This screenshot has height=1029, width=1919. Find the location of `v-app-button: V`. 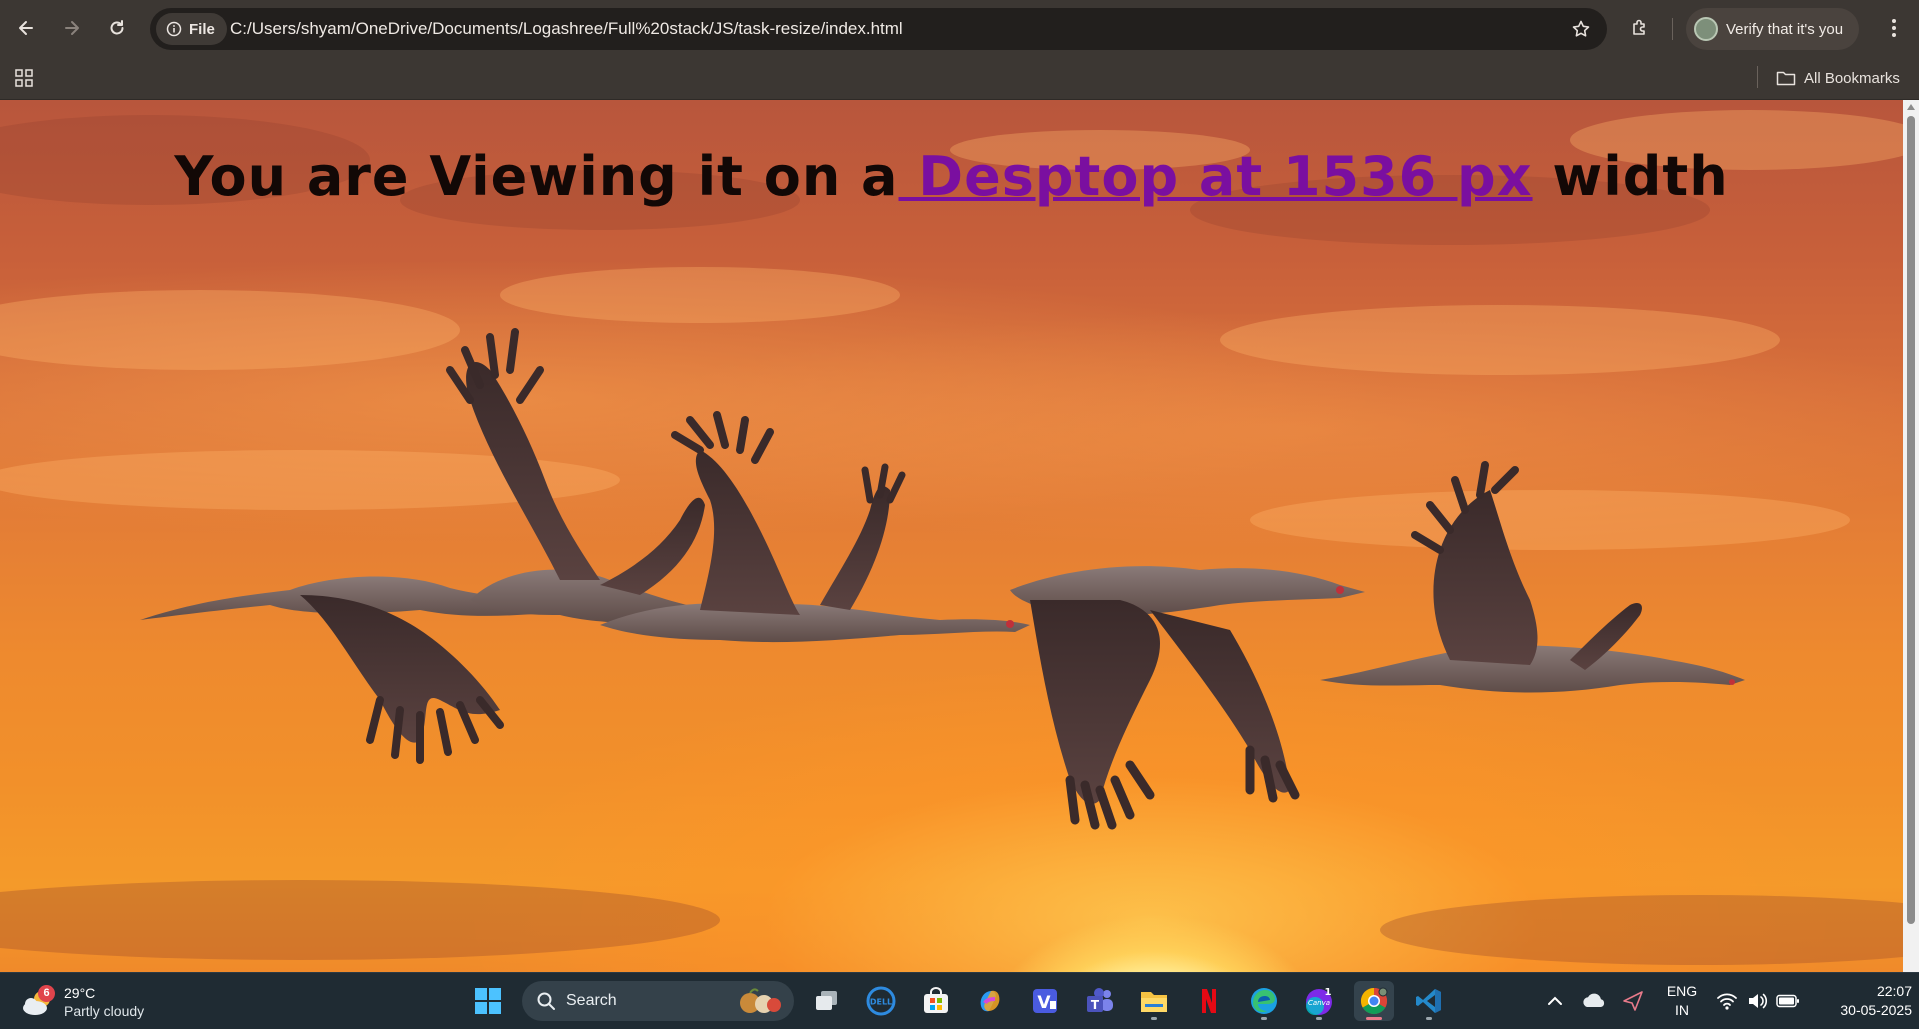

v-app-button: V is located at coordinates (1045, 1001).